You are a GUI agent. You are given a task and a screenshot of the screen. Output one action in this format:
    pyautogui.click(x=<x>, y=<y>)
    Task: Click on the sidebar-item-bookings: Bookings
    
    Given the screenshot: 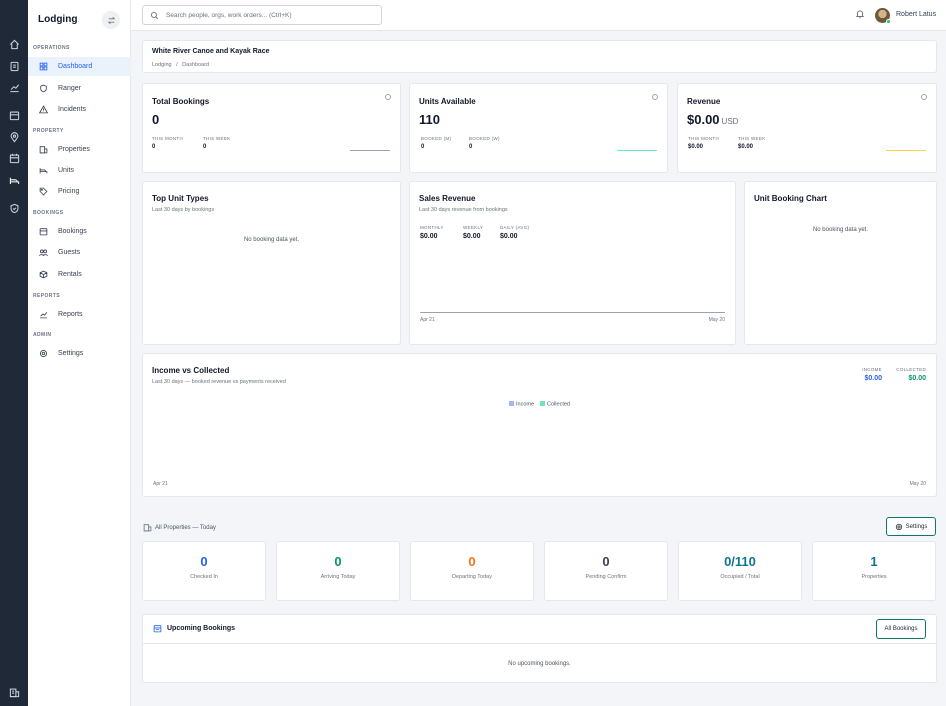 What is the action you would take?
    pyautogui.click(x=79, y=231)
    